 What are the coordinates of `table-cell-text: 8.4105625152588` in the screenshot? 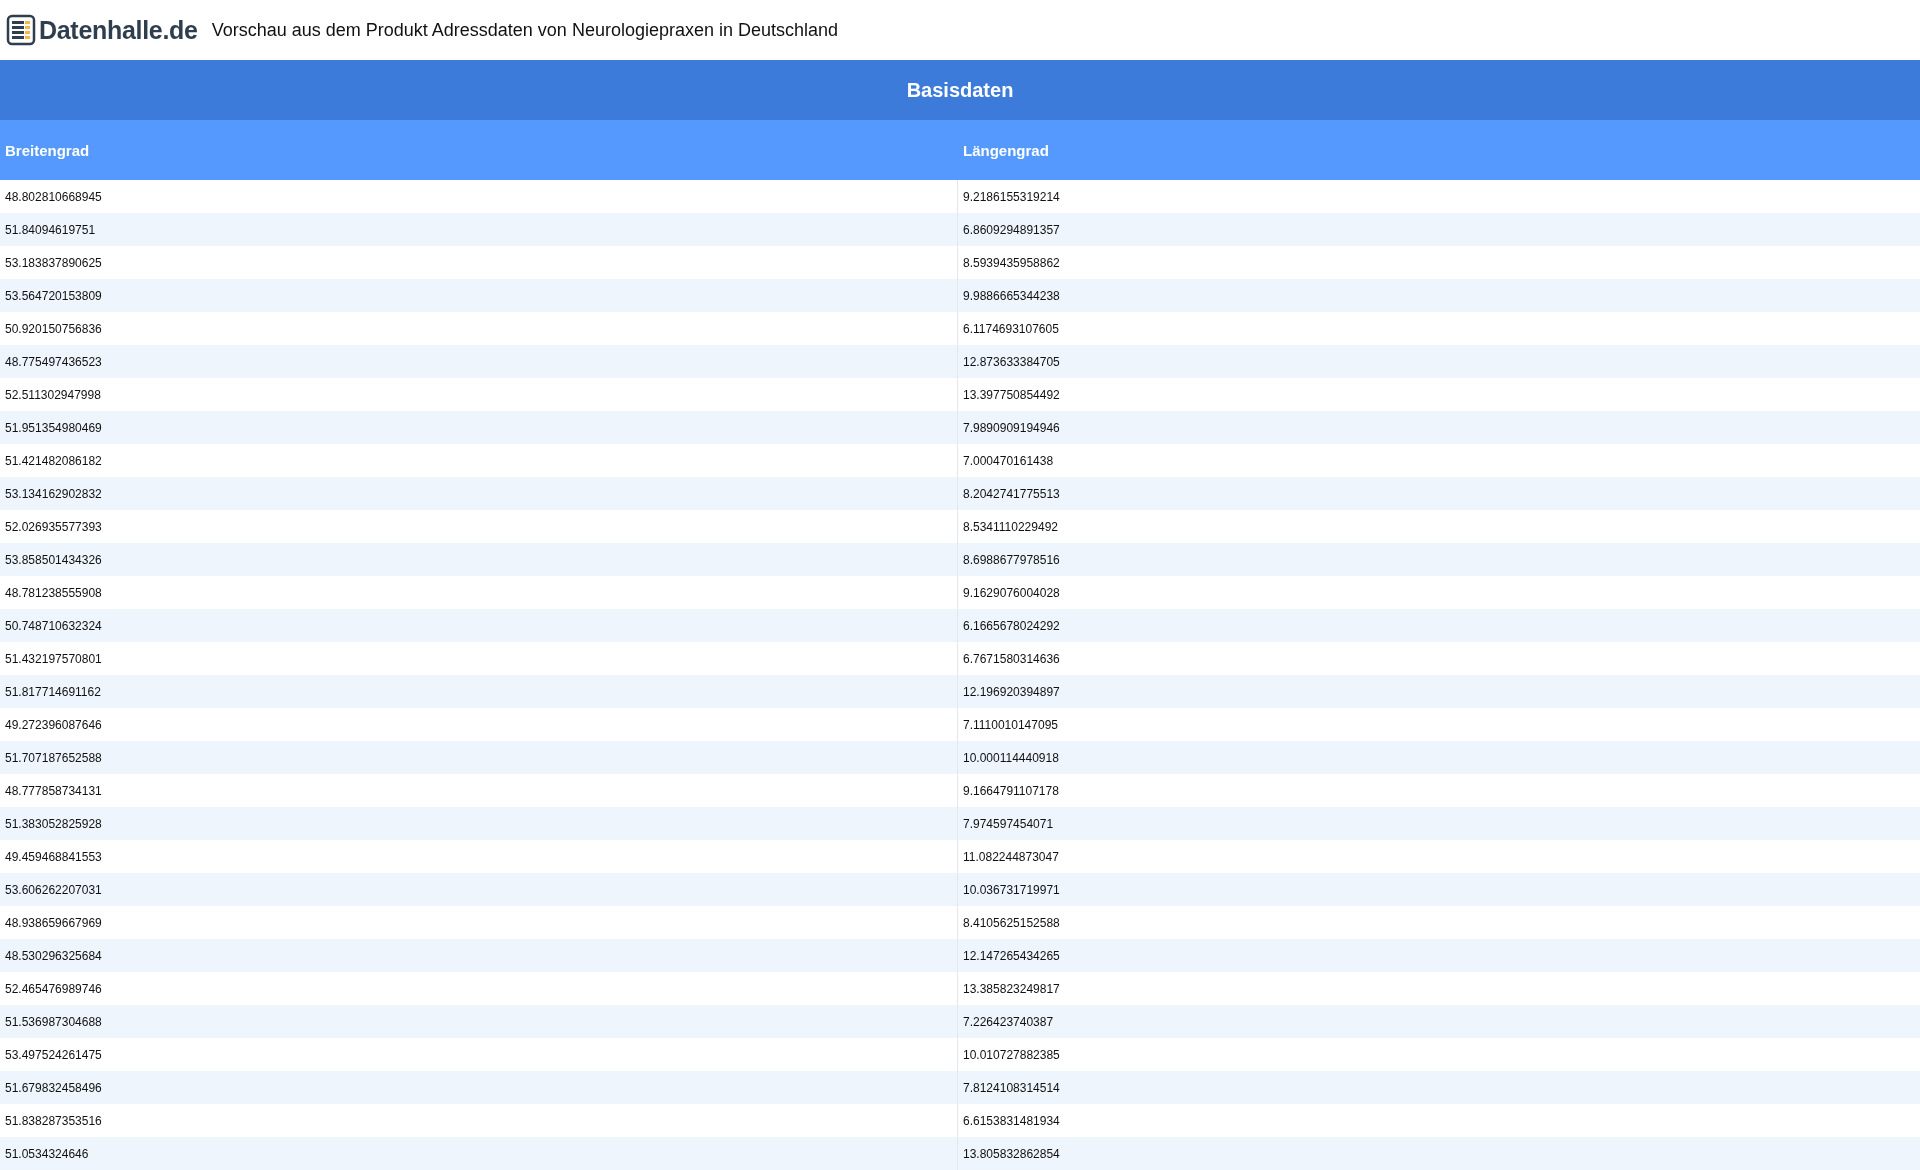 It's located at (1011, 923).